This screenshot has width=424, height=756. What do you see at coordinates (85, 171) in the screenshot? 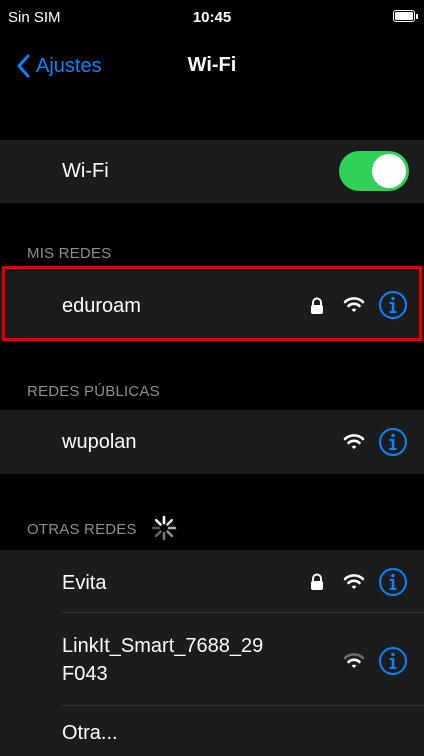
I see `wifi-label: Wi-Fi` at bounding box center [85, 171].